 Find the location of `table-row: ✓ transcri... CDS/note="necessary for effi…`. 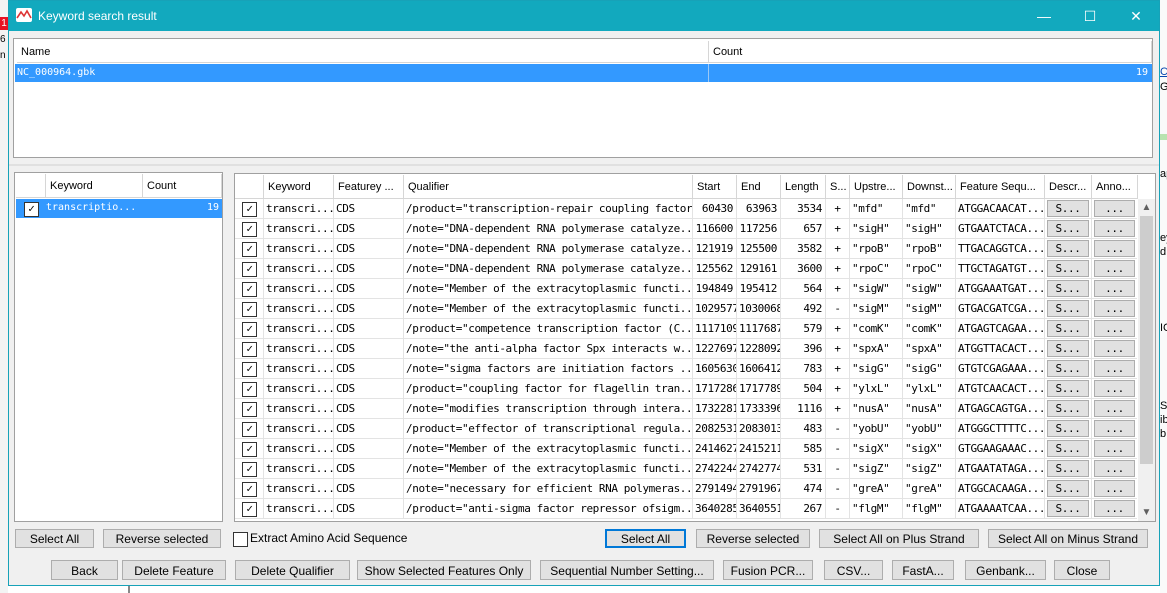

table-row: ✓ transcri... CDS/note="necessary for effi… is located at coordinates (686, 489).